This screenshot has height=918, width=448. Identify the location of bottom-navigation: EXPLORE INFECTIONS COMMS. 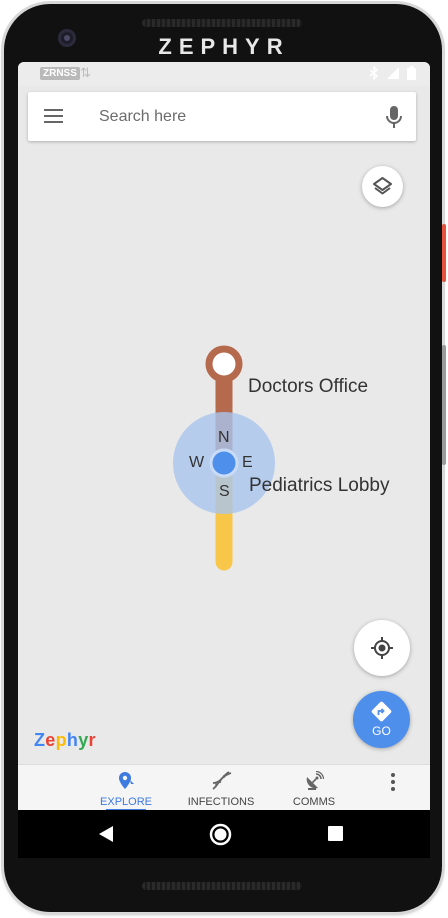
(224, 787).